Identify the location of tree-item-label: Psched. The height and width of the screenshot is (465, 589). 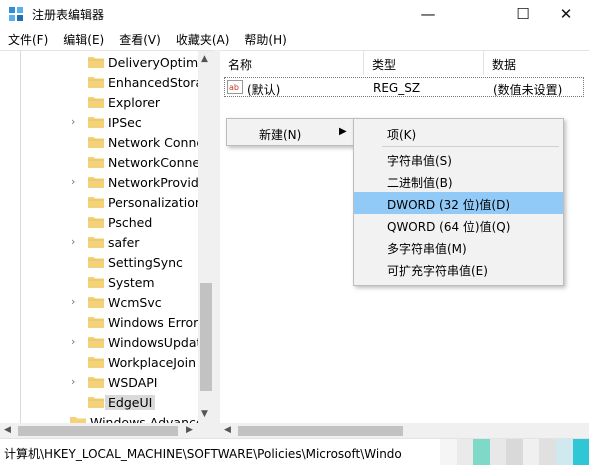
(130, 222).